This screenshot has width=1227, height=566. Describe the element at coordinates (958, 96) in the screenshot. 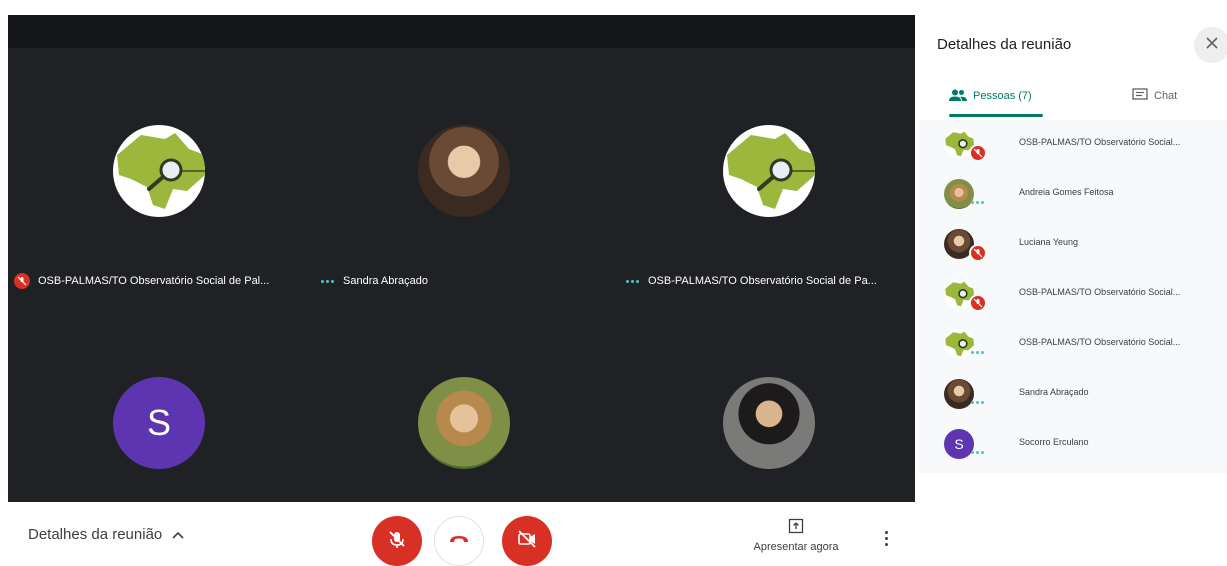

I see `people-icon` at that location.